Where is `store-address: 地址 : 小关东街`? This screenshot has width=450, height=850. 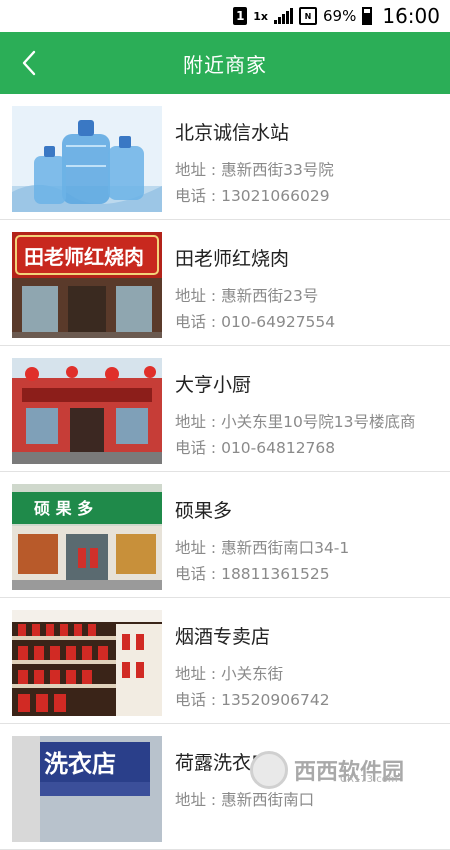
store-address: 地址 : 小关东街 is located at coordinates (229, 674).